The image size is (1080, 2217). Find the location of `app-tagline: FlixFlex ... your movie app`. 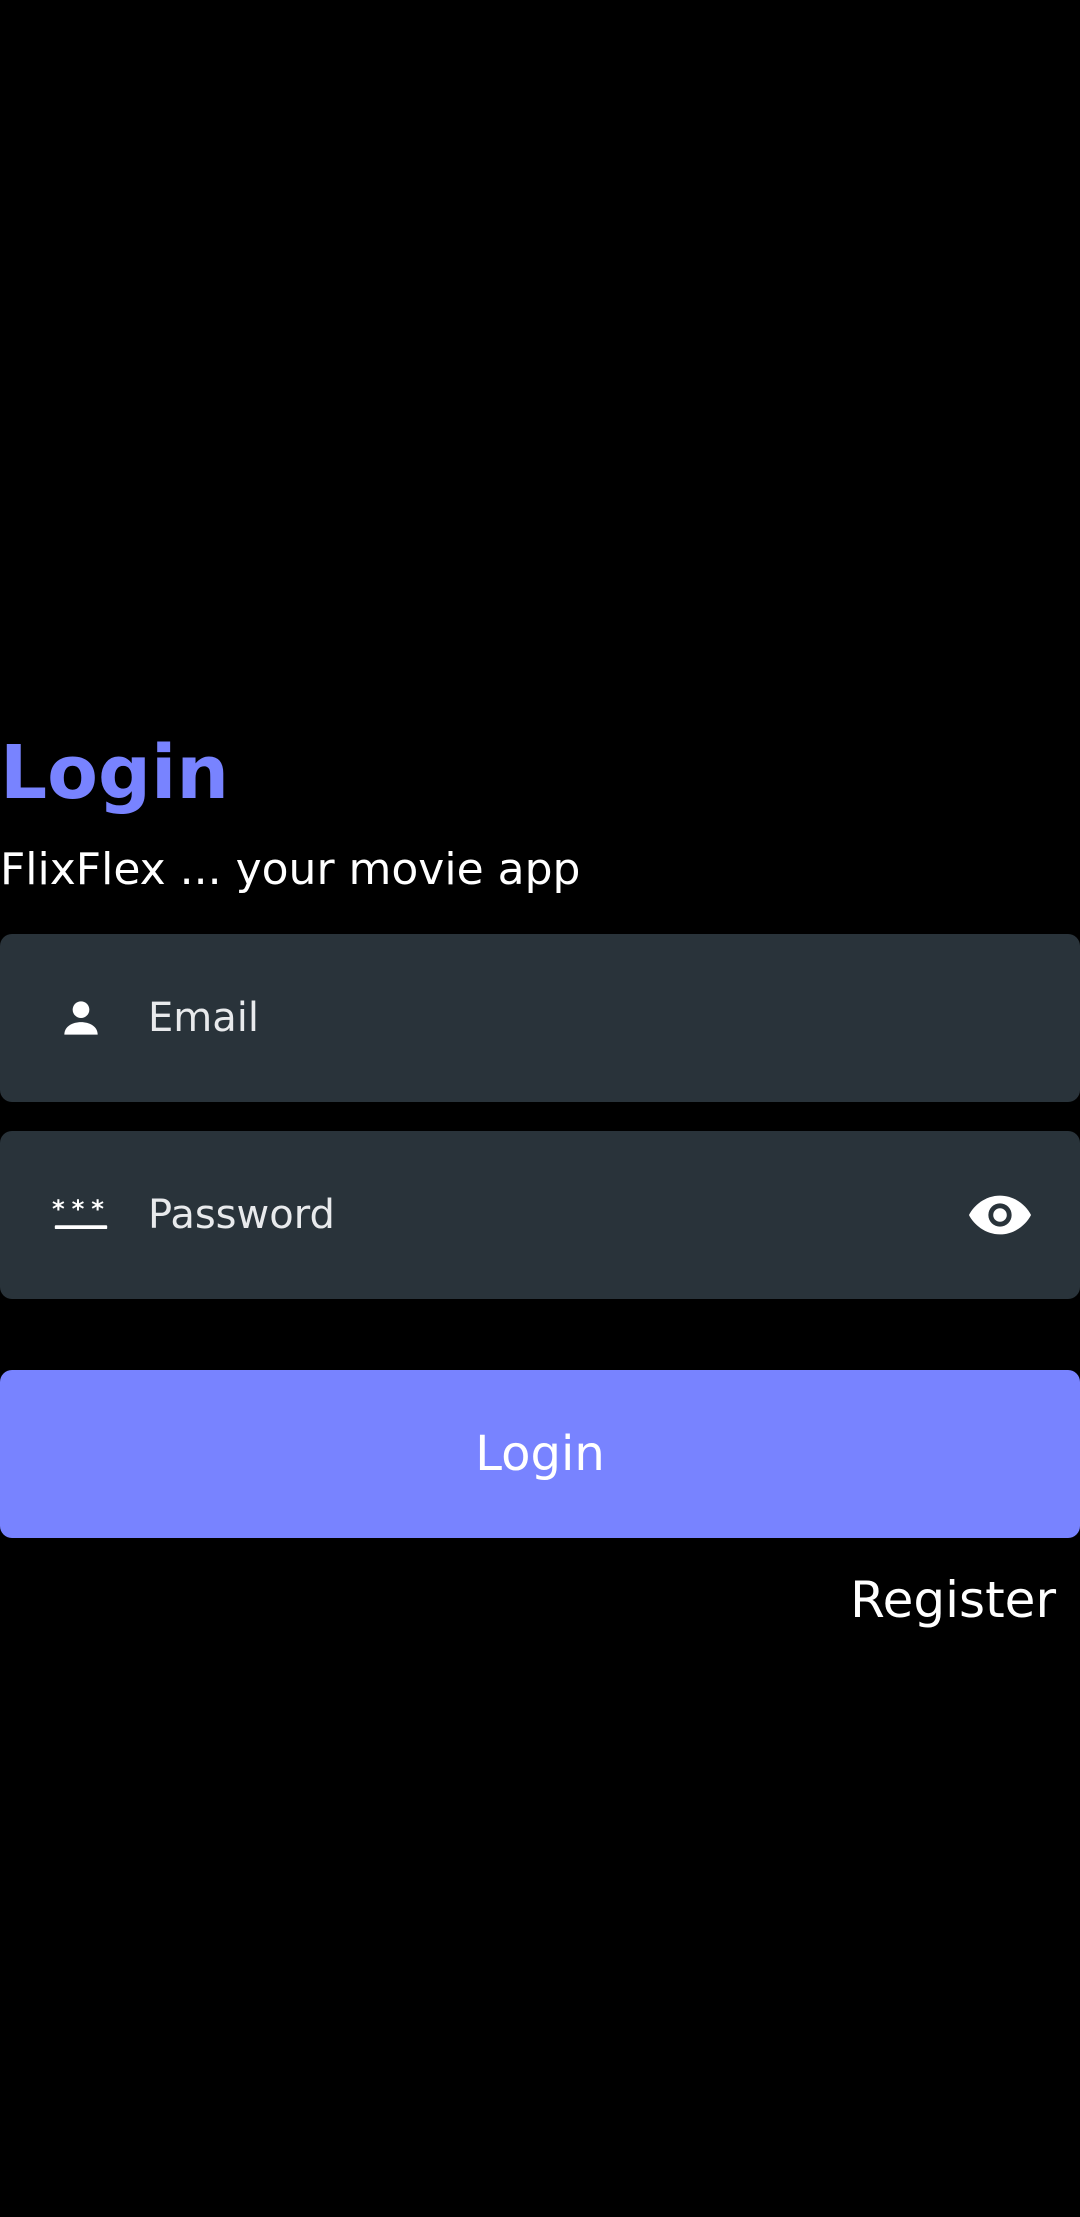

app-tagline: FlixFlex ... your movie app is located at coordinates (290, 869).